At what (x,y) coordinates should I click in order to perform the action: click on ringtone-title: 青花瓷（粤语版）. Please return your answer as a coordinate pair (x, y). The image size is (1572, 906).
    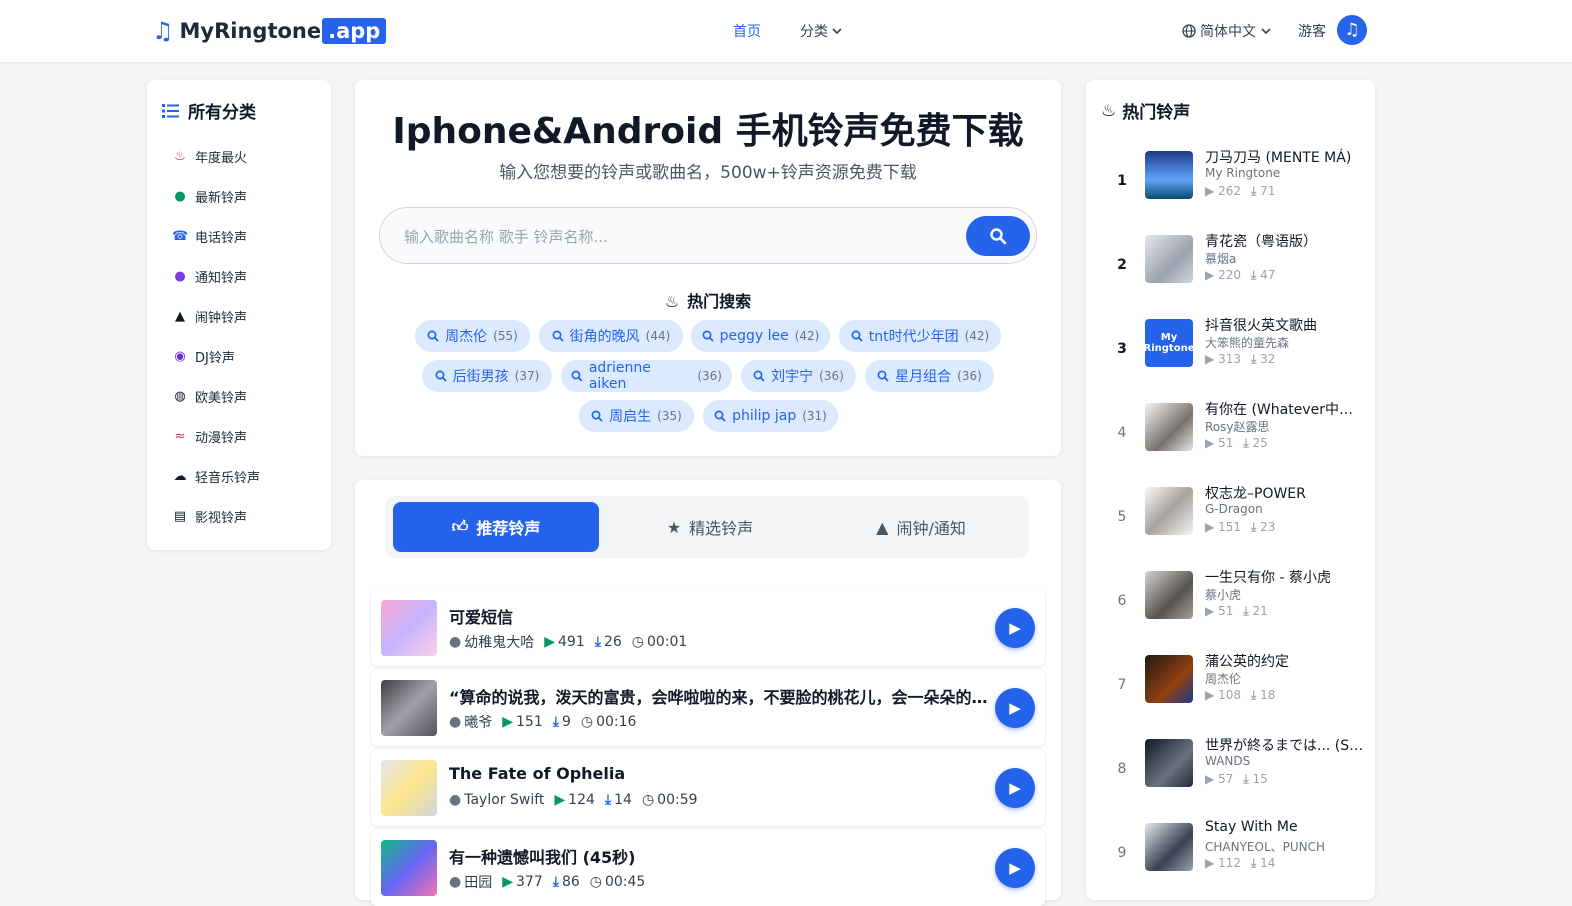
    Looking at the image, I should click on (1285, 241).